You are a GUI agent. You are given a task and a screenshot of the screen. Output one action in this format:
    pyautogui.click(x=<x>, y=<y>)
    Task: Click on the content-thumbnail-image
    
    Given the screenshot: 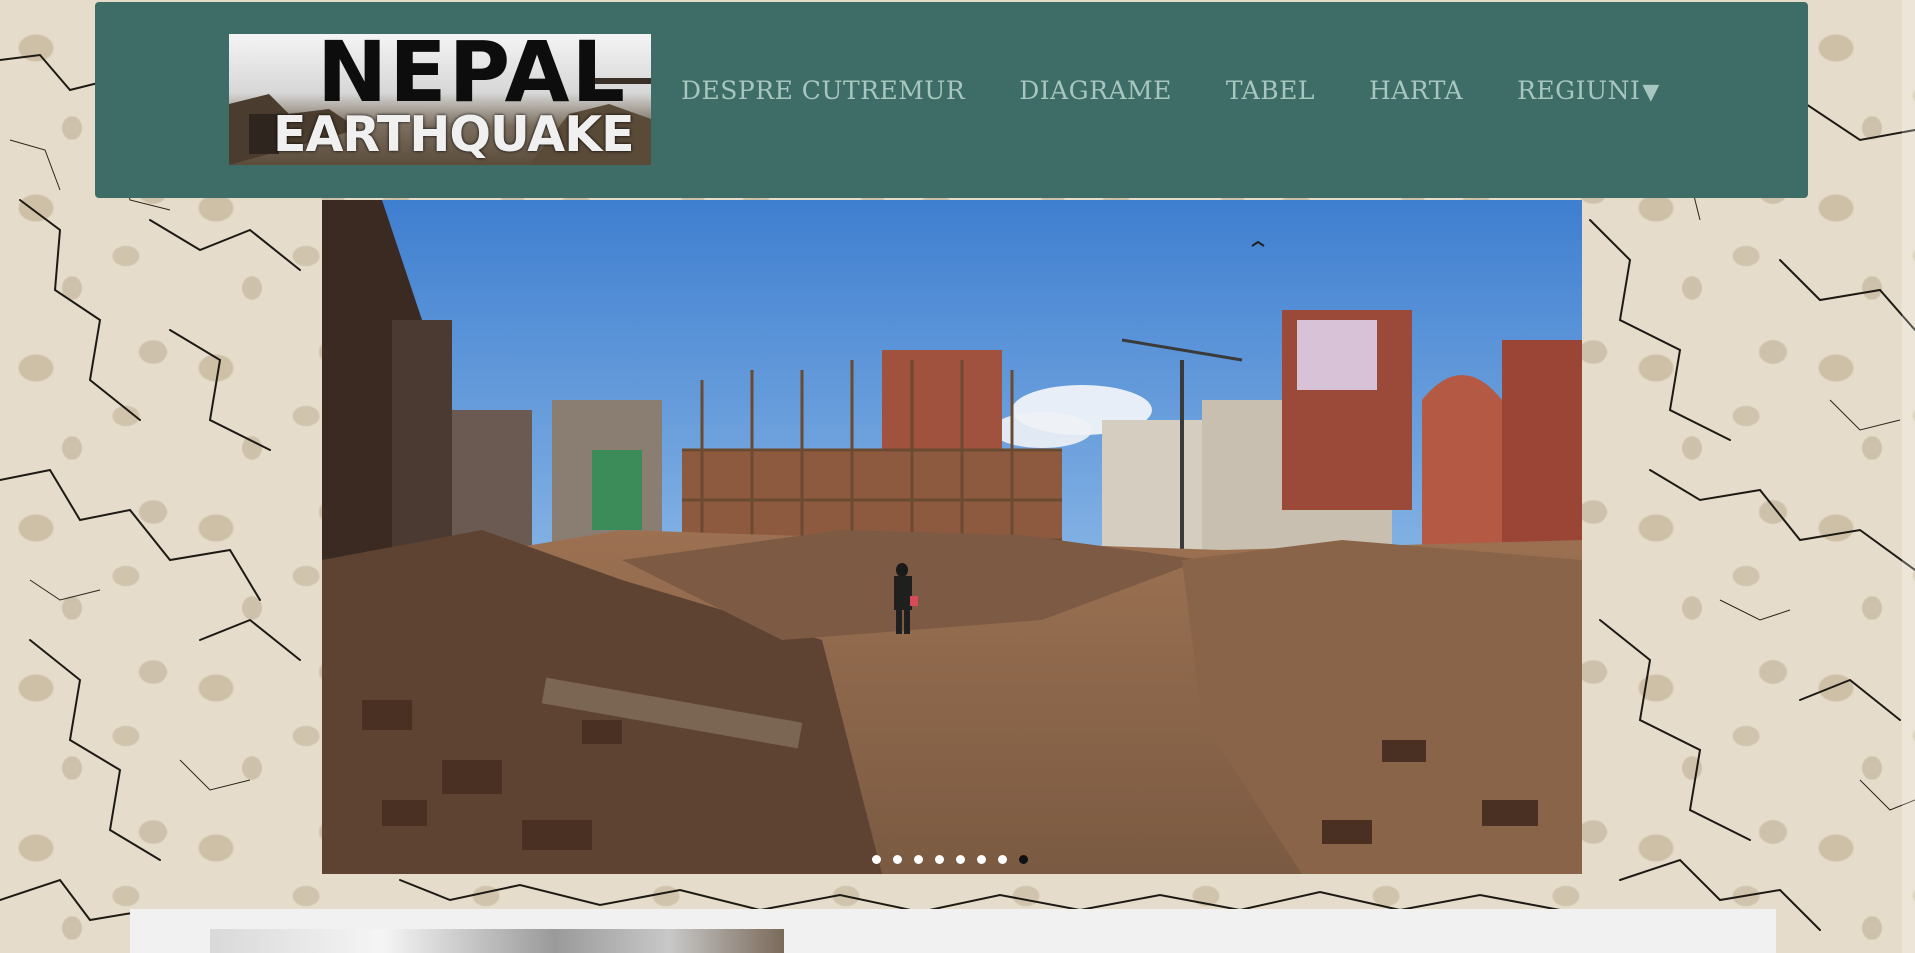 What is the action you would take?
    pyautogui.click(x=497, y=941)
    